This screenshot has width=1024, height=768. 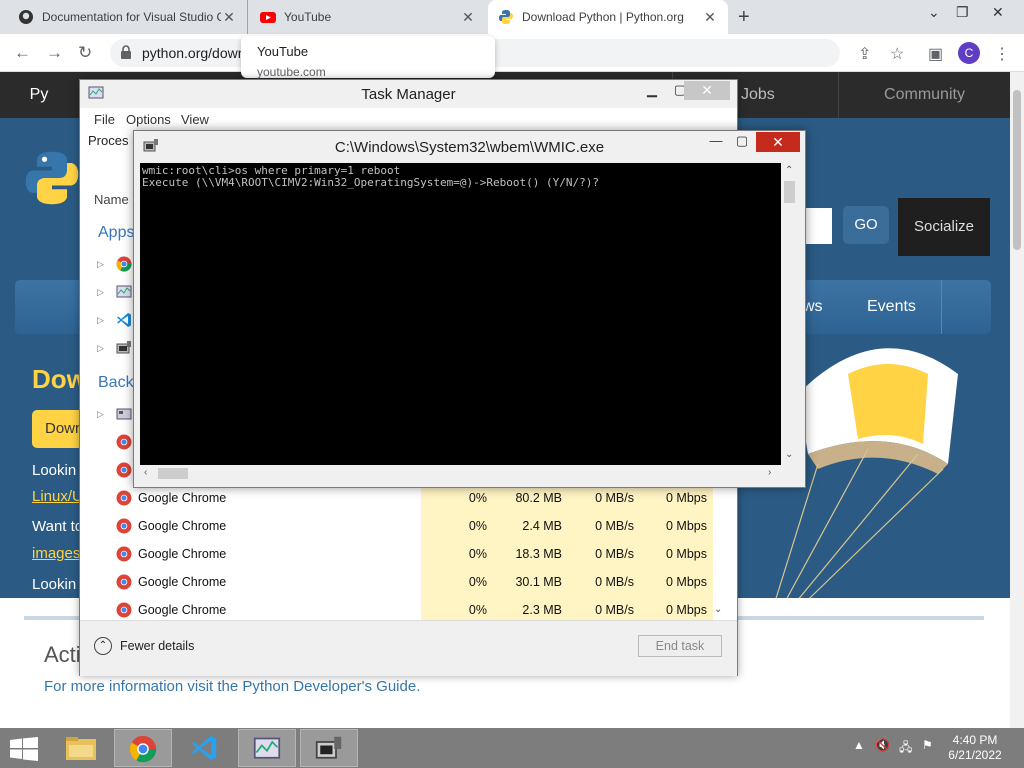 I want to click on memory-cell: 80.2 MB, so click(x=530, y=498).